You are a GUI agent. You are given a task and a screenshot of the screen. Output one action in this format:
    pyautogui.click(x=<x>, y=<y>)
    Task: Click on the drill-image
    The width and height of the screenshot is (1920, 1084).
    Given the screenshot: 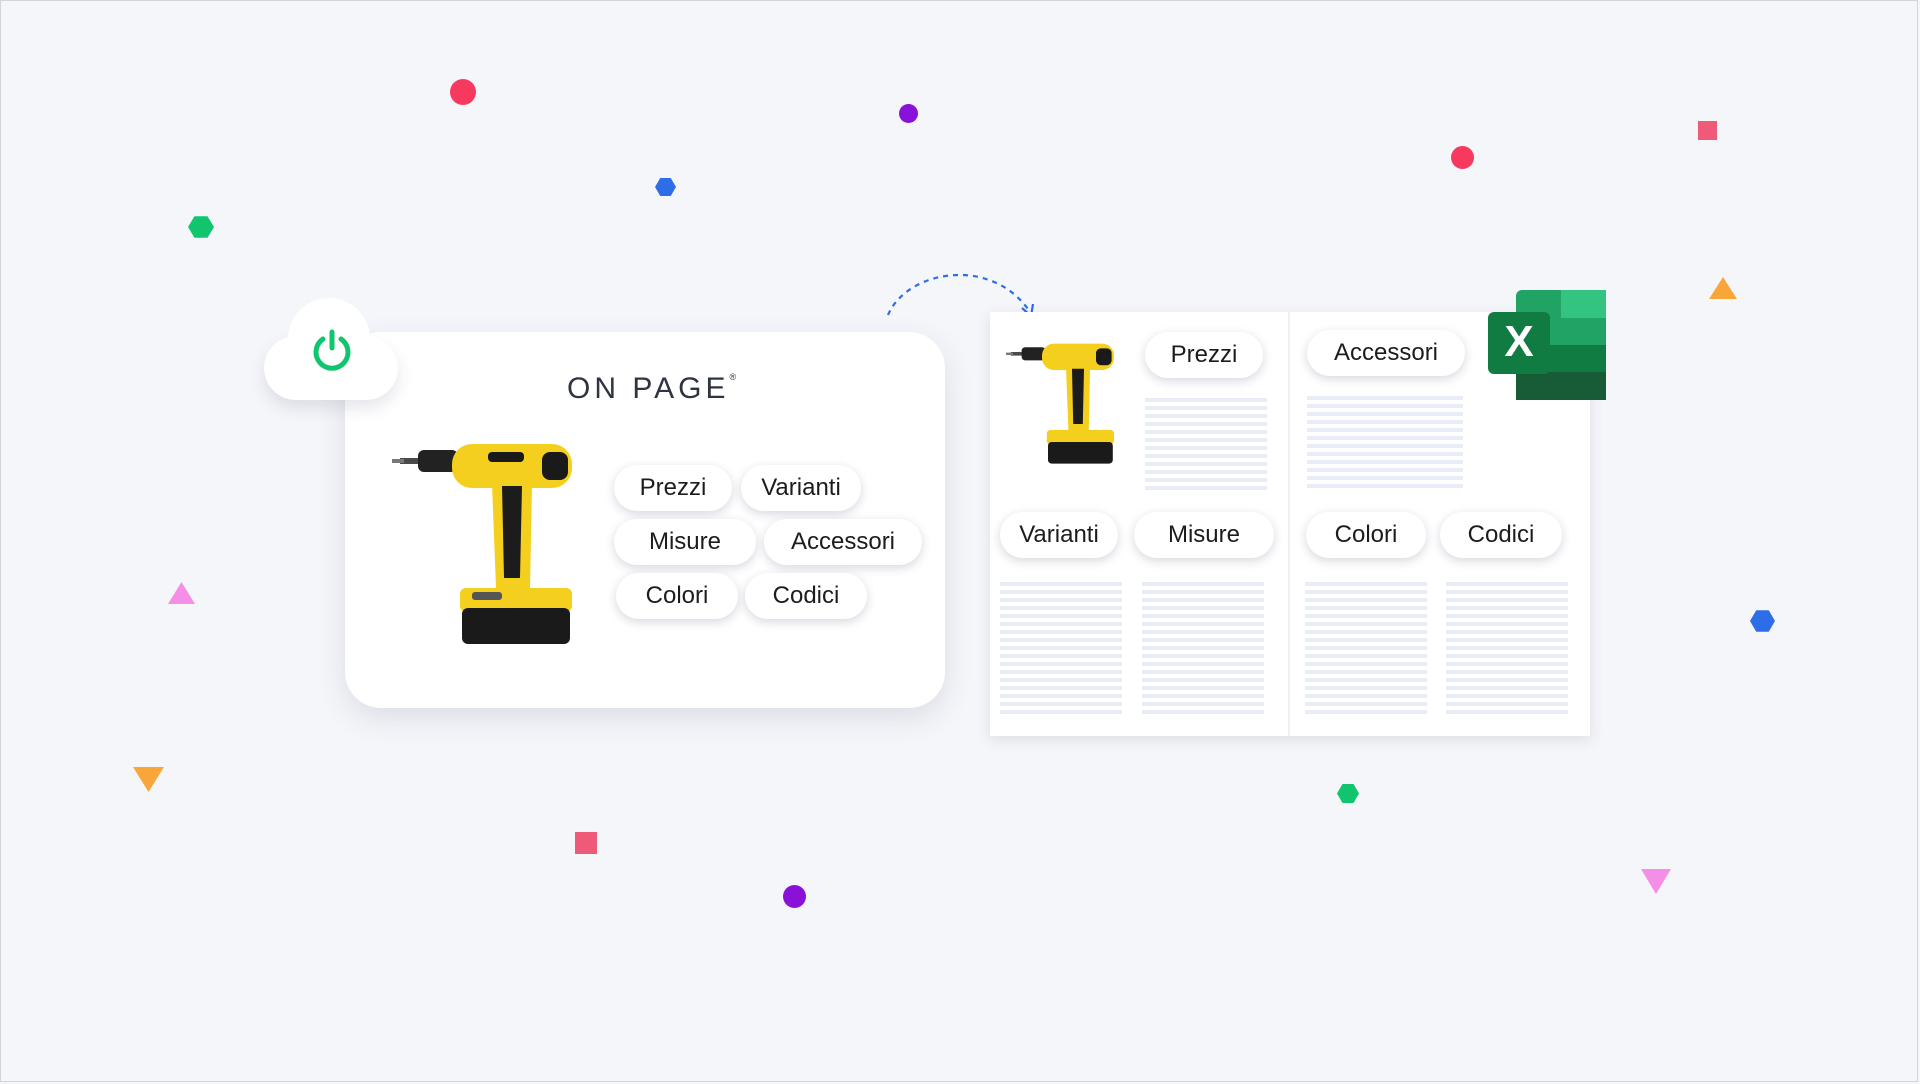 What is the action you would take?
    pyautogui.click(x=482, y=544)
    